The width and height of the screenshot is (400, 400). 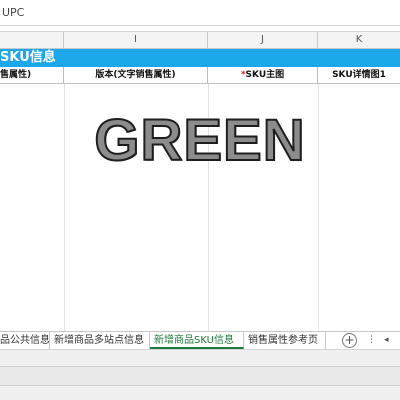 What do you see at coordinates (359, 40) in the screenshot?
I see `column-header-k: K` at bounding box center [359, 40].